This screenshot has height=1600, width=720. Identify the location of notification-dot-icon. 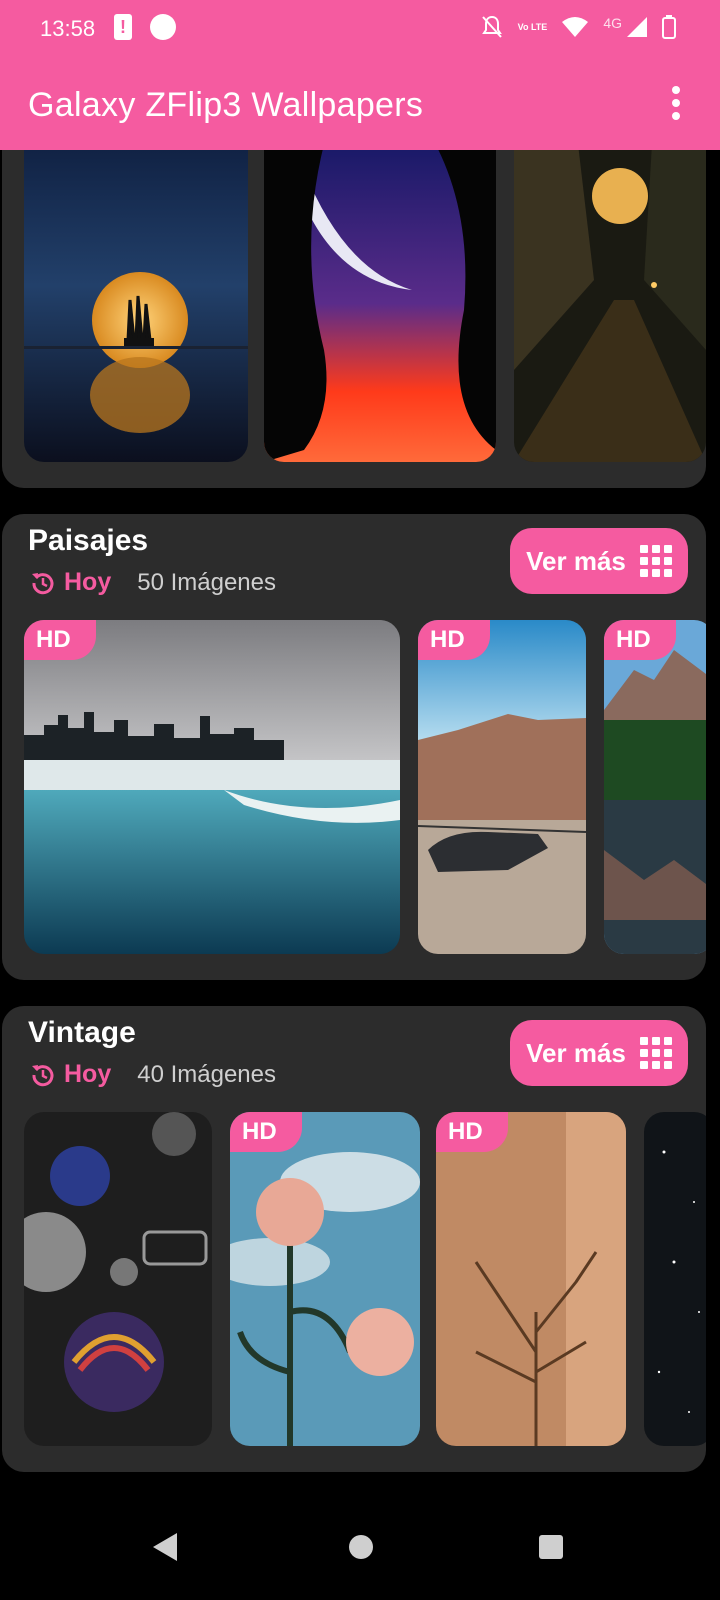
(163, 27).